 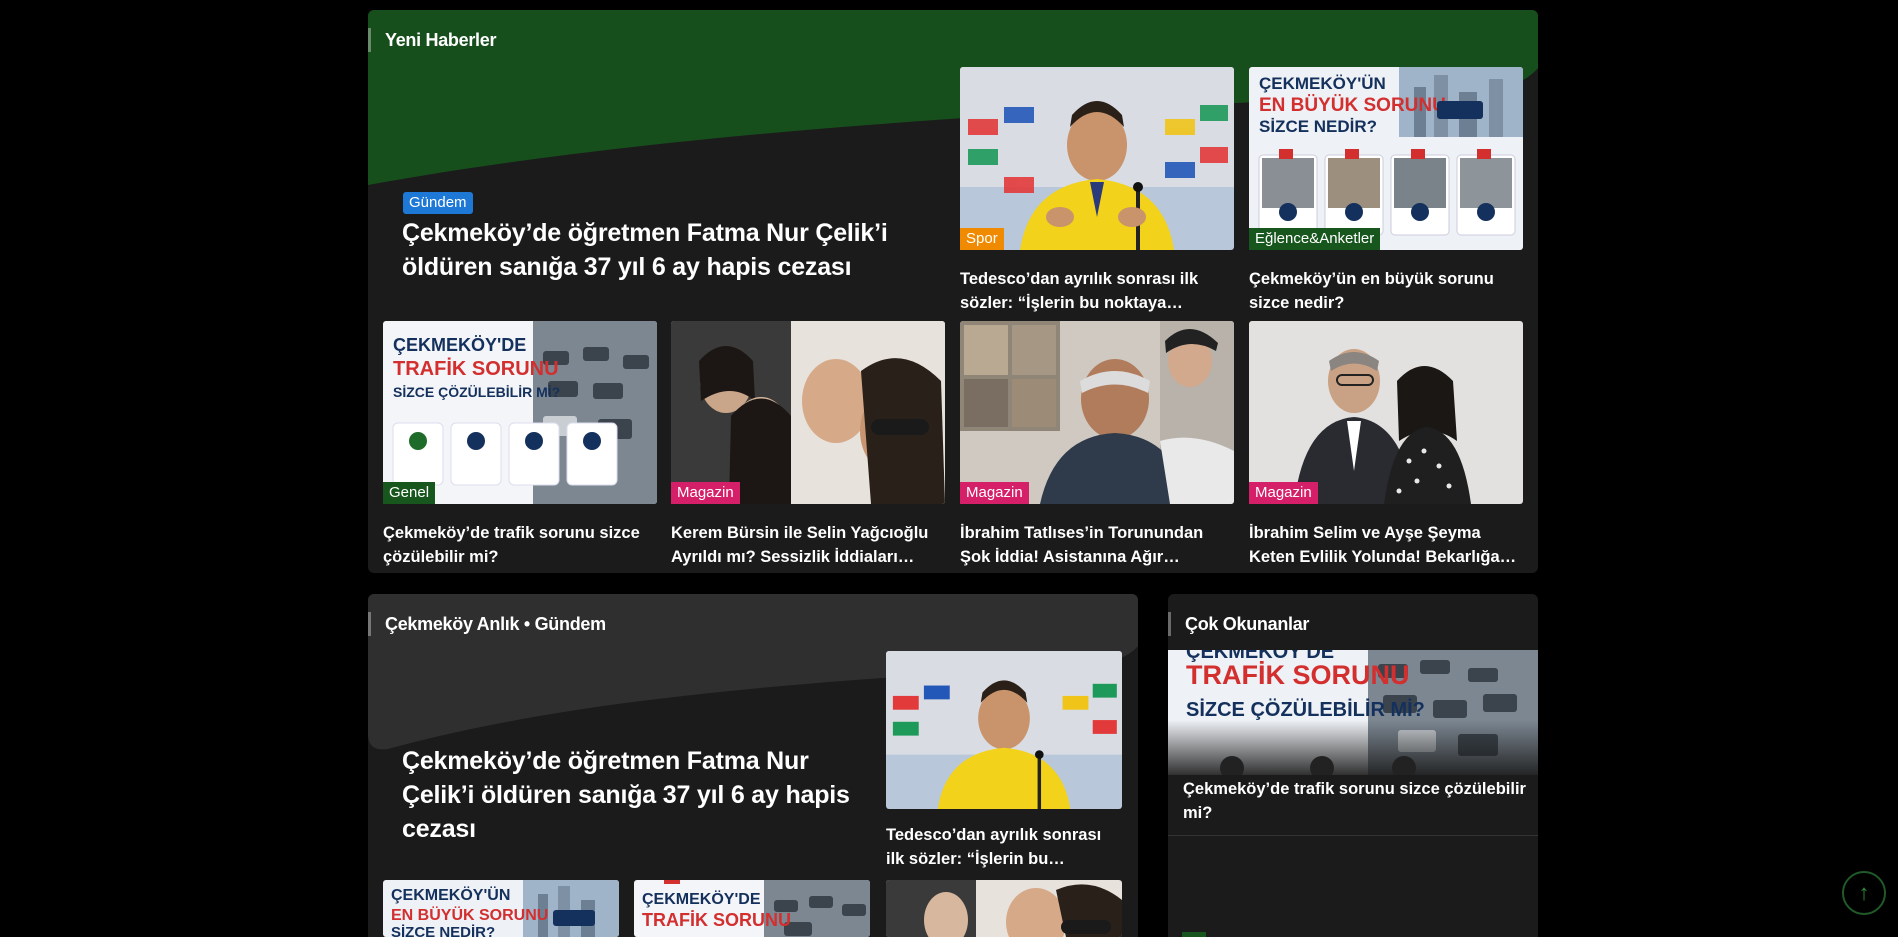 I want to click on category-badge: Eğlence&Anketler, so click(x=1315, y=239).